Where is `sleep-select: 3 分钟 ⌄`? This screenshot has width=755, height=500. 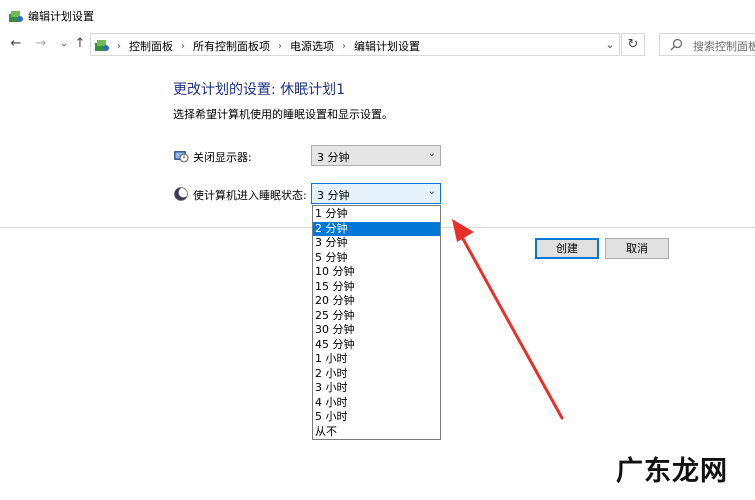 sleep-select: 3 分钟 ⌄ is located at coordinates (376, 193).